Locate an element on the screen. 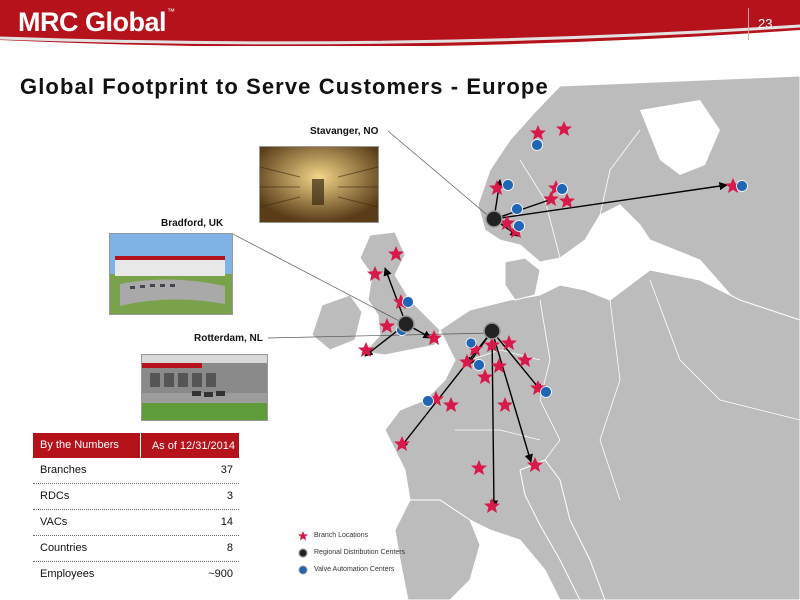  page-number: 23 is located at coordinates (765, 23).